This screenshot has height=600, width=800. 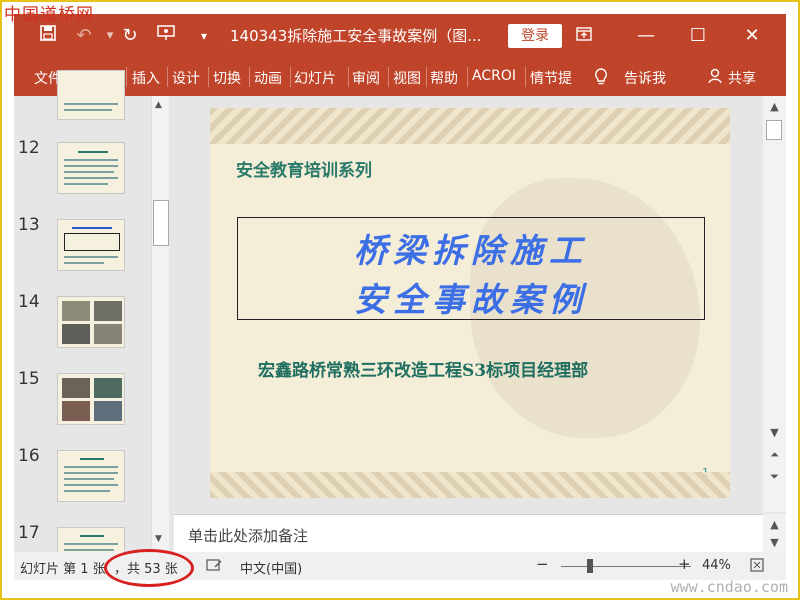 What do you see at coordinates (774, 130) in the screenshot?
I see `slide-scroll-thumb` at bounding box center [774, 130].